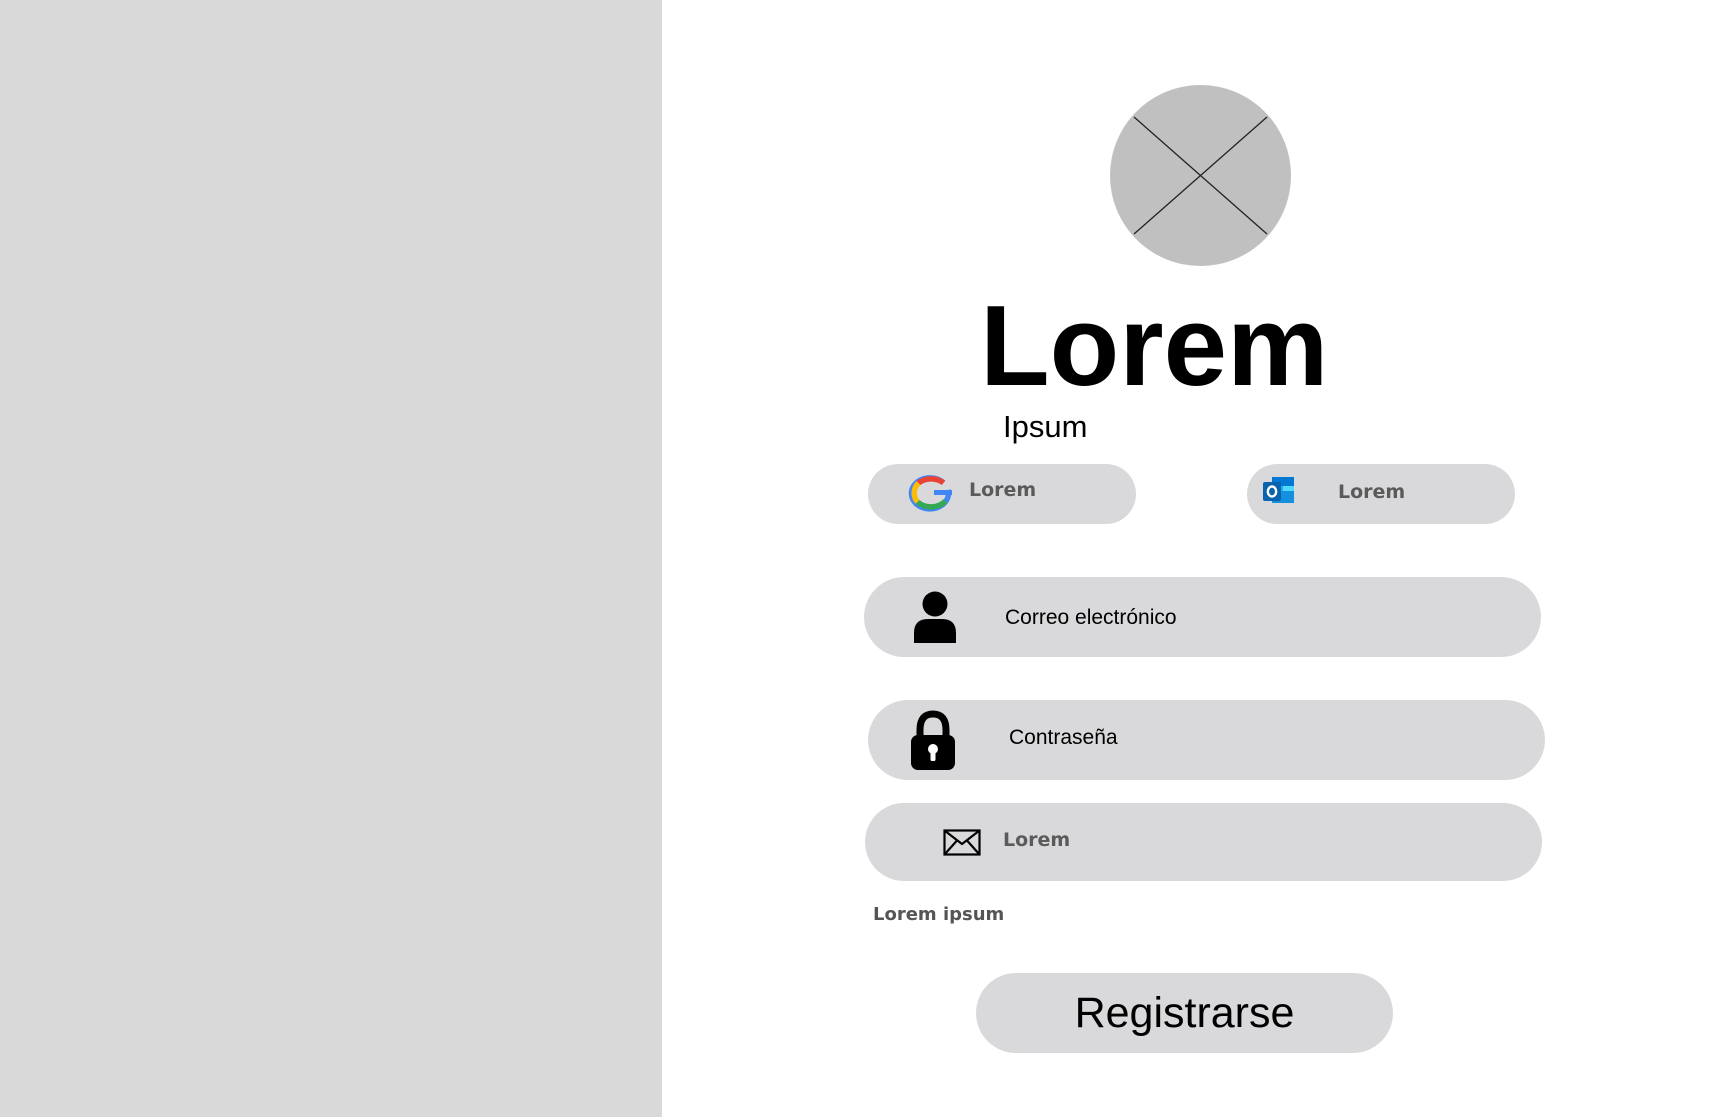  What do you see at coordinates (933, 740) in the screenshot?
I see `lock-icon` at bounding box center [933, 740].